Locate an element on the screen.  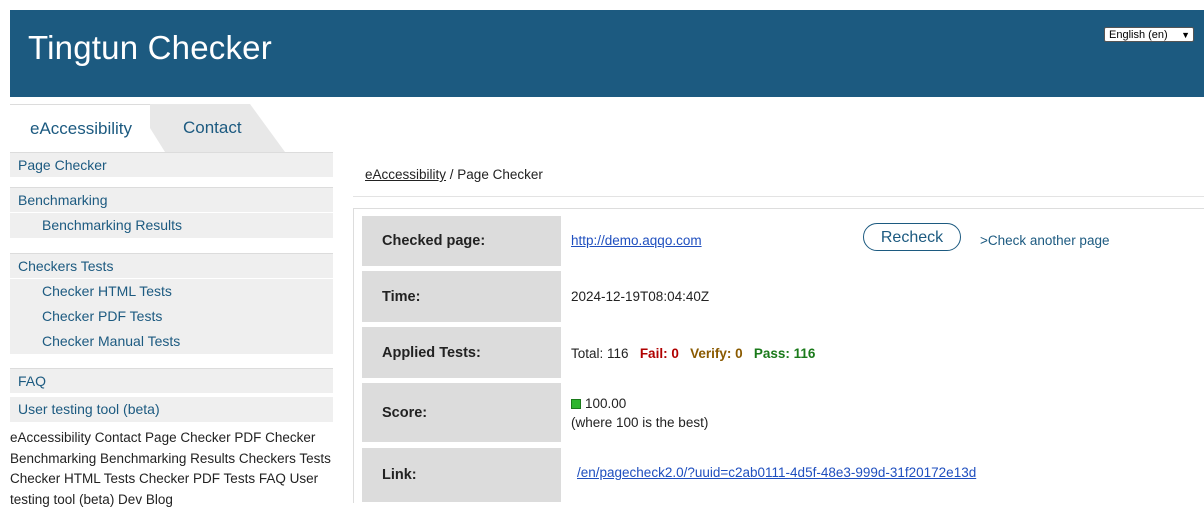
sidebar-item-checker-manual-tests: Checker Manual Tests is located at coordinates (171, 341).